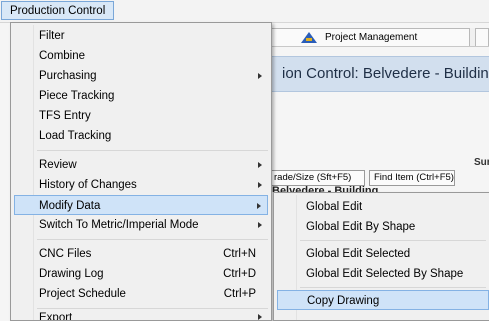 Image resolution: width=489 pixels, height=321 pixels. I want to click on menu-item-piece-tracking: Piece Tracking, so click(141, 96).